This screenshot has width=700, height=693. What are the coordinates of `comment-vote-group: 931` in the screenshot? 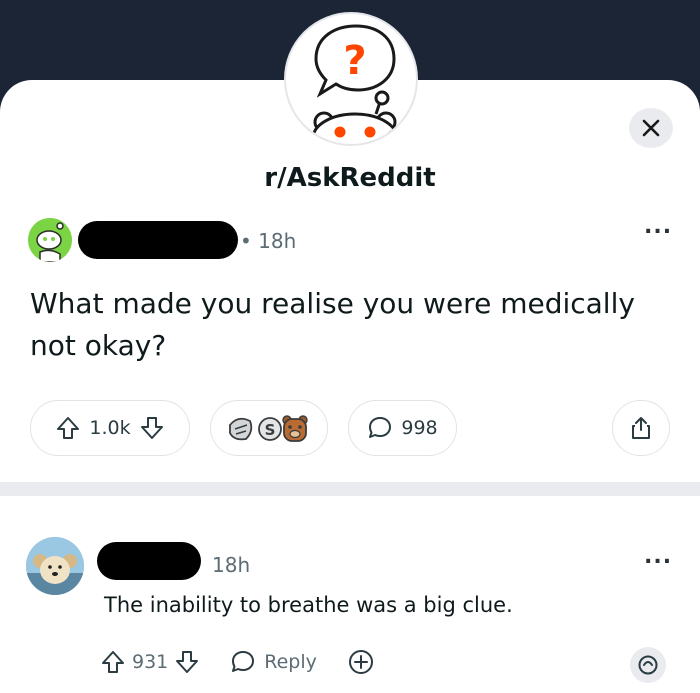 It's located at (150, 662).